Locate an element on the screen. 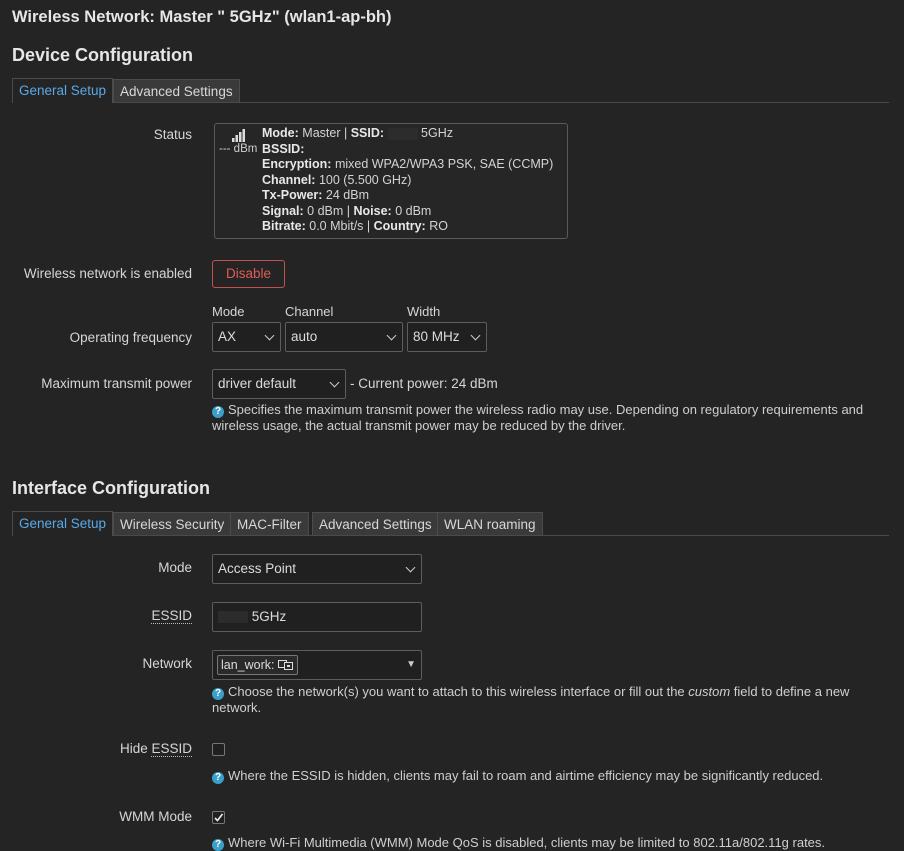 This screenshot has width=904, height=851. operating-frequency-label: Operating frequency is located at coordinates (130, 337).